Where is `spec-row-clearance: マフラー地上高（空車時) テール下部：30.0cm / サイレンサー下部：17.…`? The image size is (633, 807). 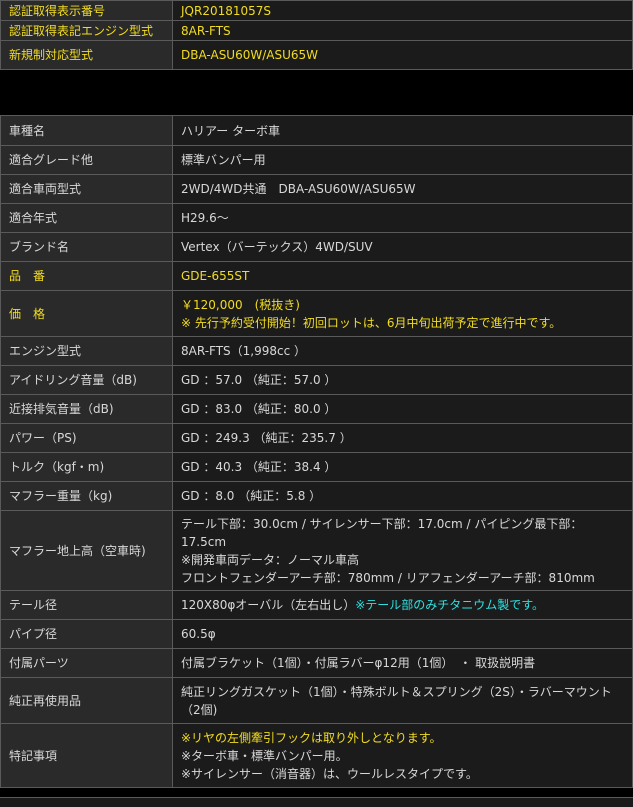
spec-row-clearance: マフラー地上高（空車時) テール下部：30.0cm / サイレンサー下部：17.… is located at coordinates (316, 550).